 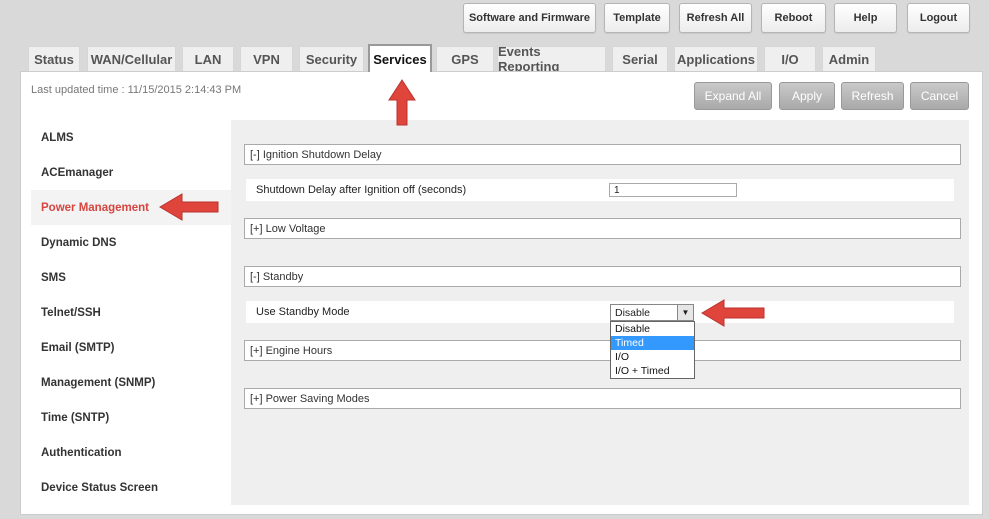 I want to click on logout-button: Logout, so click(x=938, y=18).